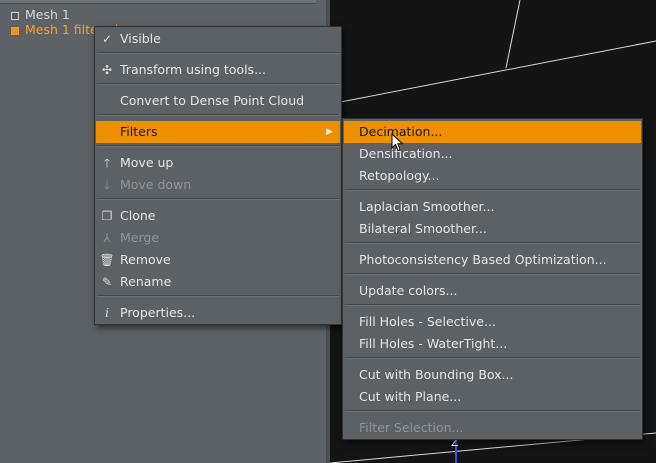 Image resolution: width=656 pixels, height=463 pixels. I want to click on menu-item-visible: ✓ Visible, so click(218, 39).